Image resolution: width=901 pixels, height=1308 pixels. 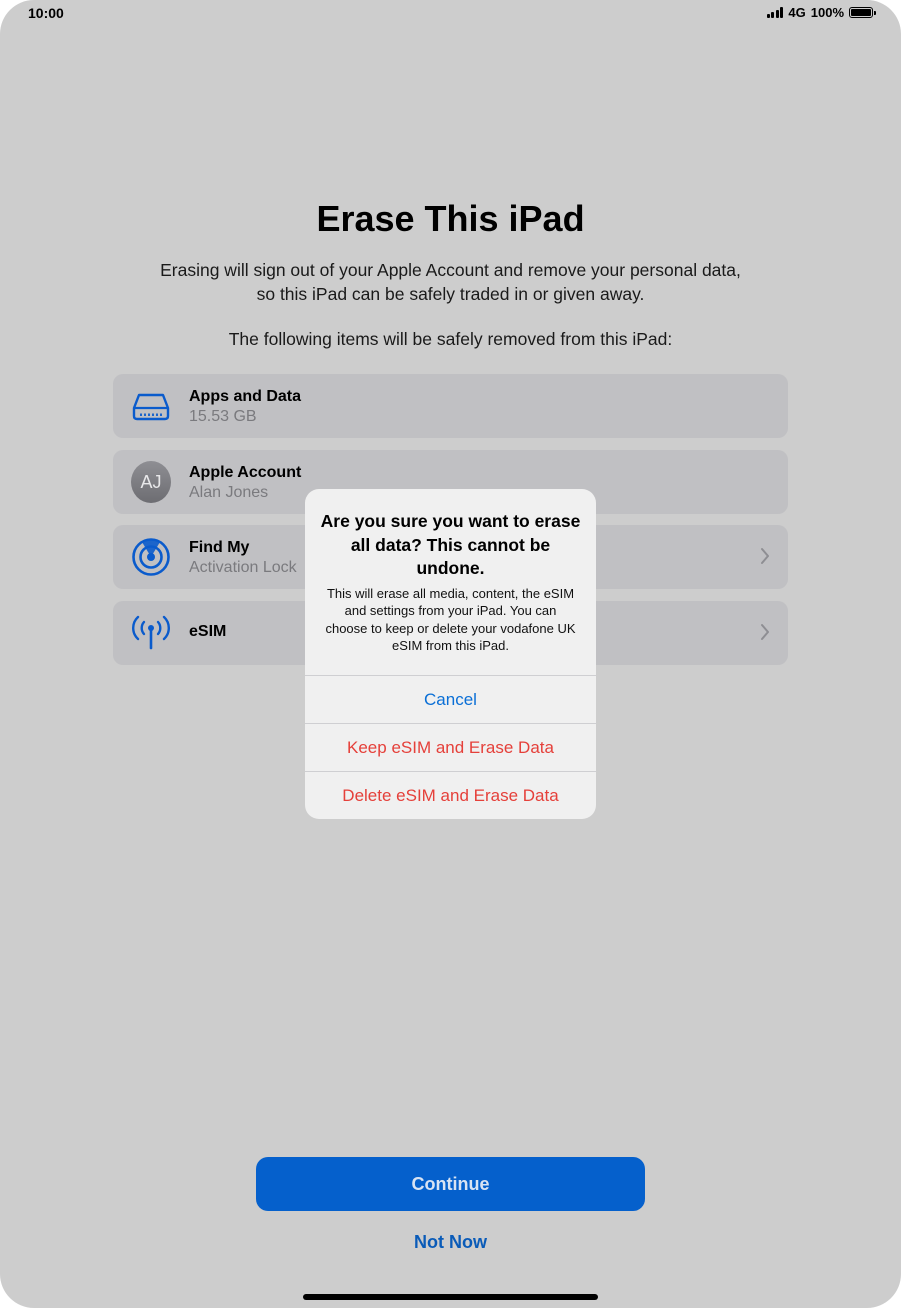 What do you see at coordinates (208, 631) in the screenshot?
I see `item-title: eSIM` at bounding box center [208, 631].